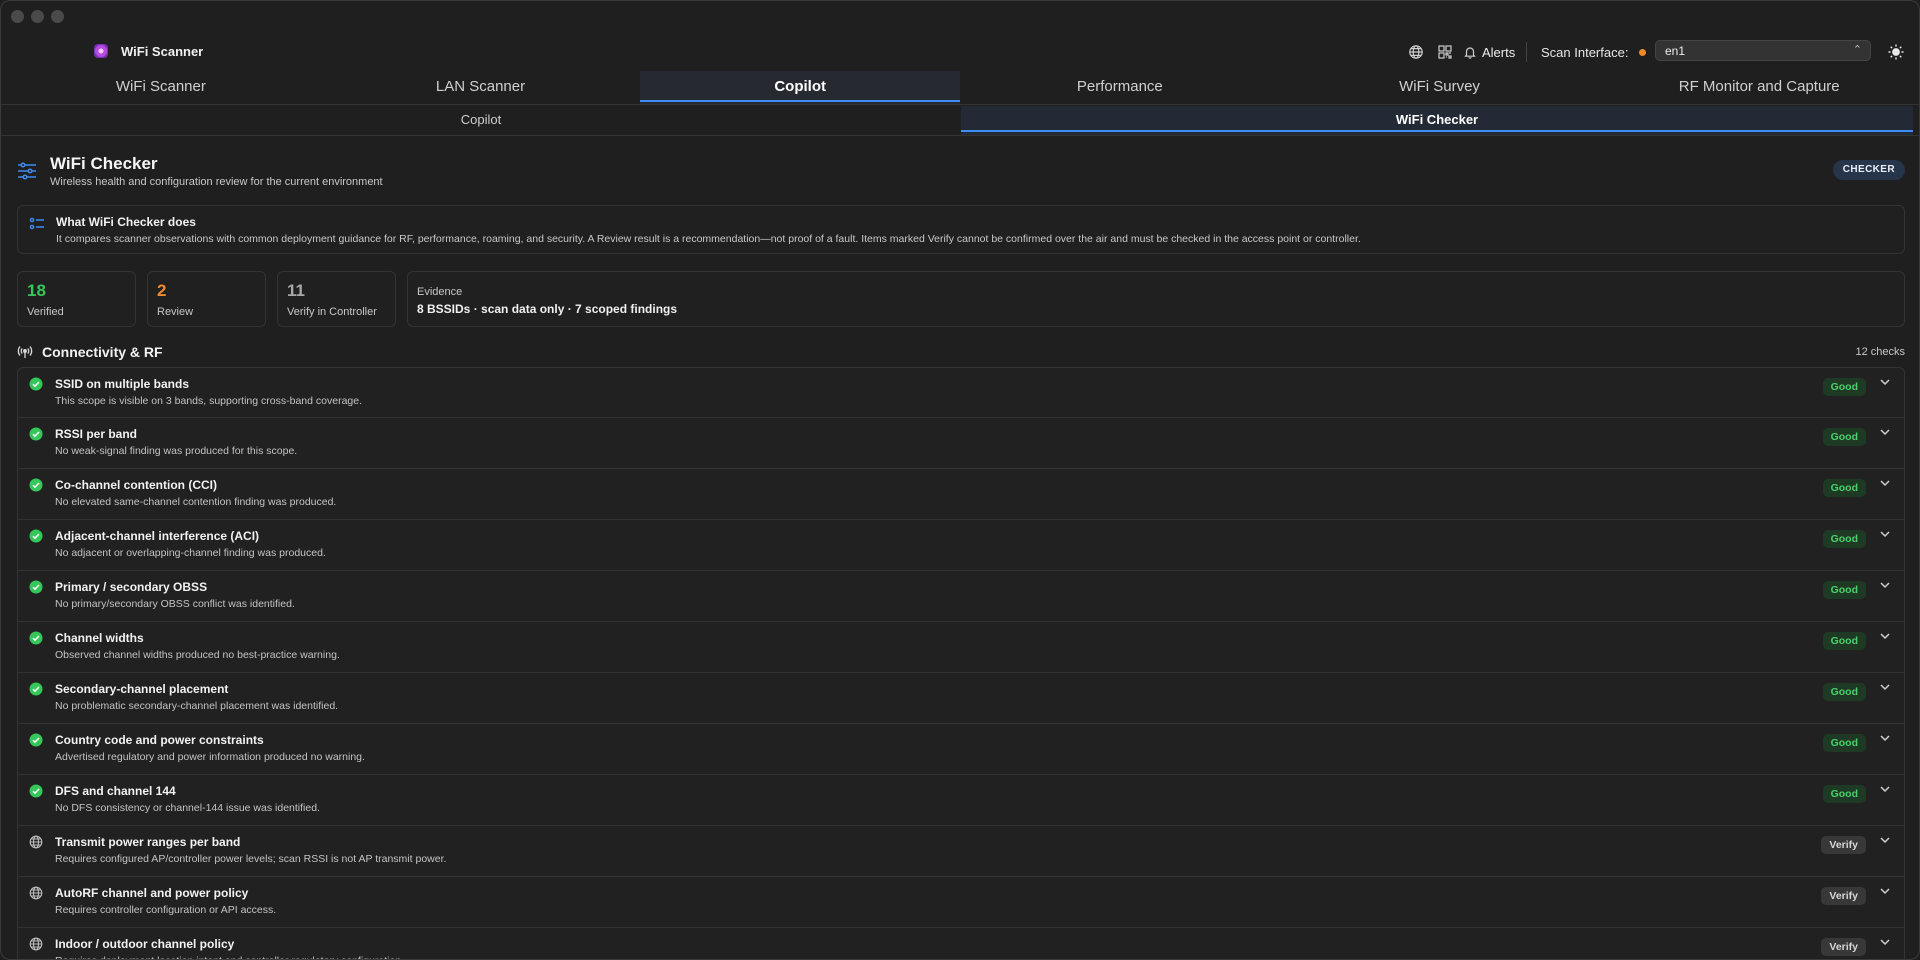  I want to click on zoom-window-button, so click(57, 16).